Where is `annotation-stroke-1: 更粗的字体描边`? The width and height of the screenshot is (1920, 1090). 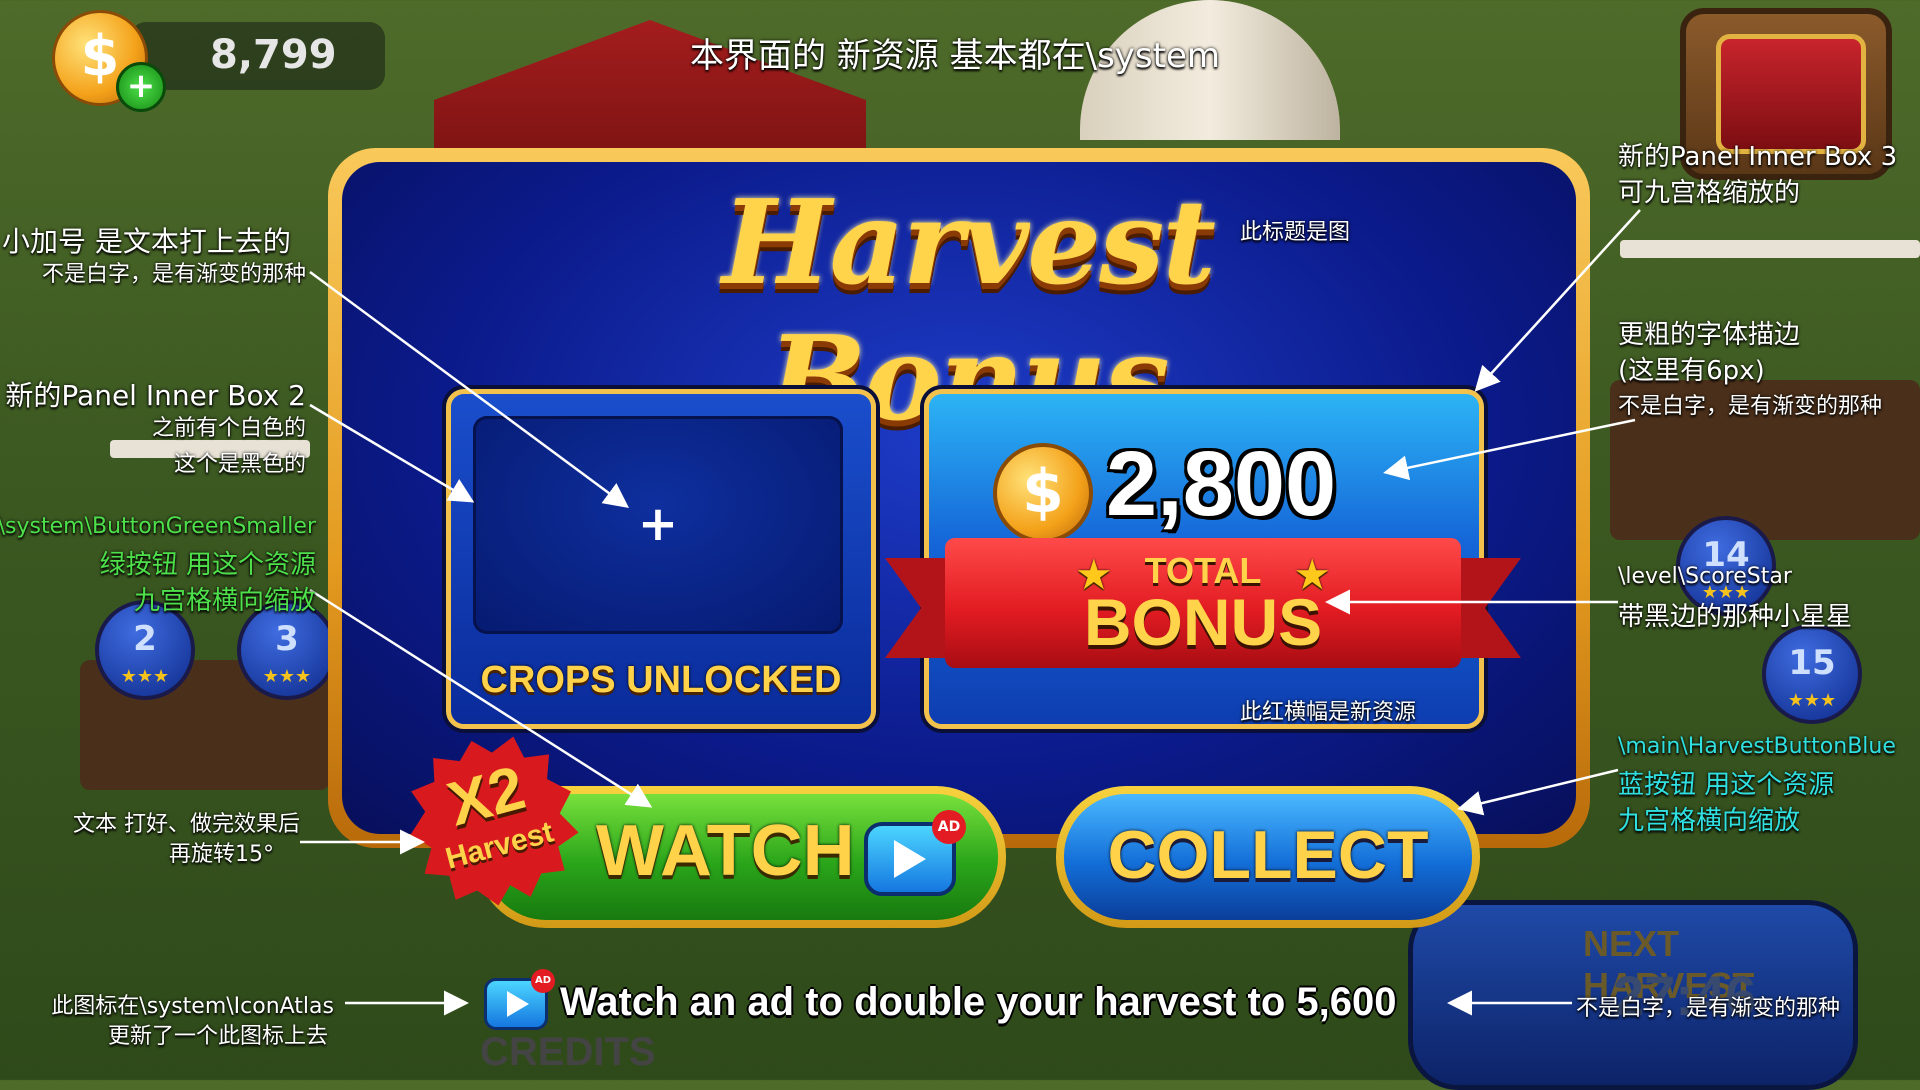 annotation-stroke-1: 更粗的字体描边 is located at coordinates (1709, 335).